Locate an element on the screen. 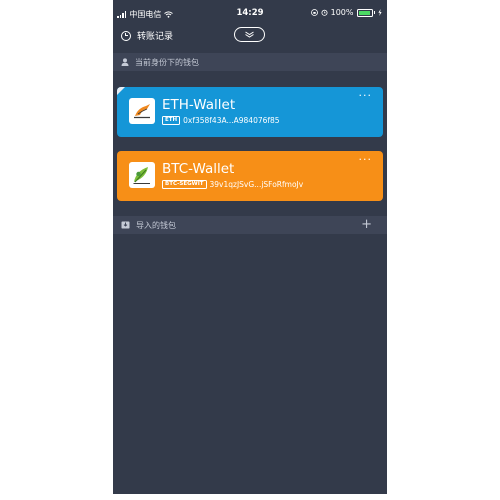 The image size is (500, 500). section-label: 导入的钱包 is located at coordinates (156, 225).